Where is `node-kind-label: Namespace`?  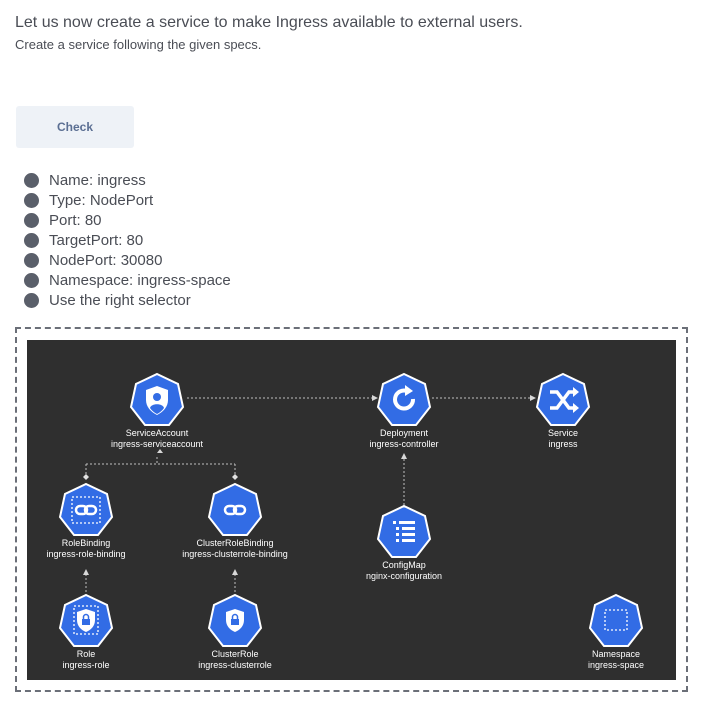 node-kind-label: Namespace is located at coordinates (616, 654).